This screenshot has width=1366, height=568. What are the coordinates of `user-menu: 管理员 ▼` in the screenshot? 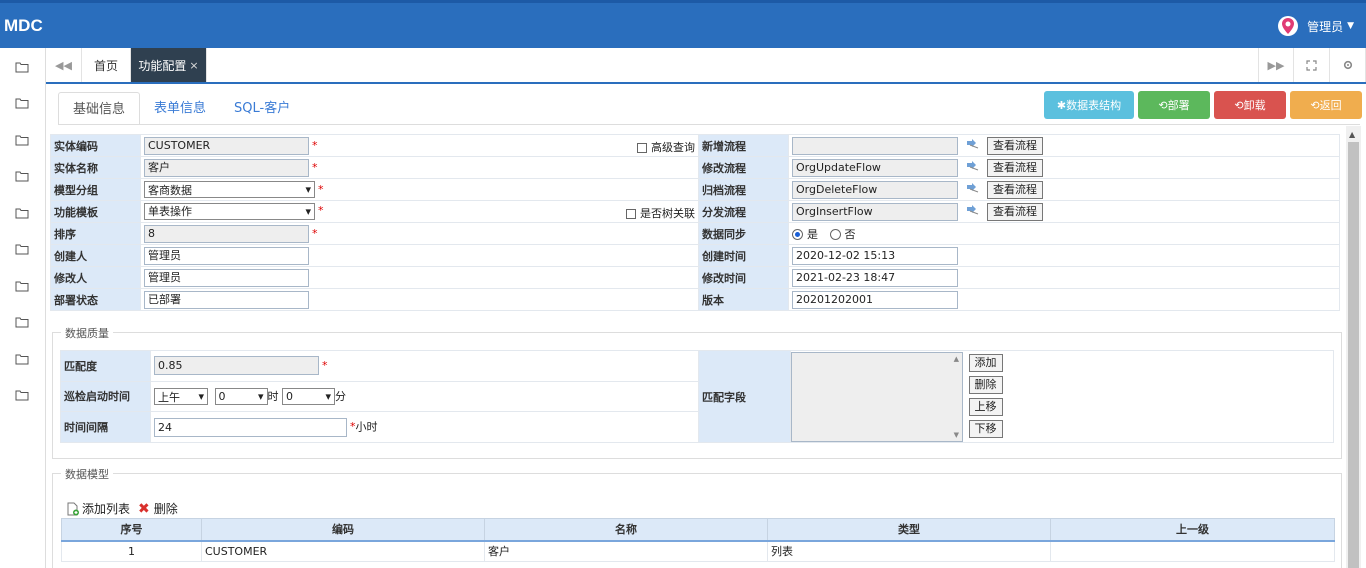 It's located at (1316, 26).